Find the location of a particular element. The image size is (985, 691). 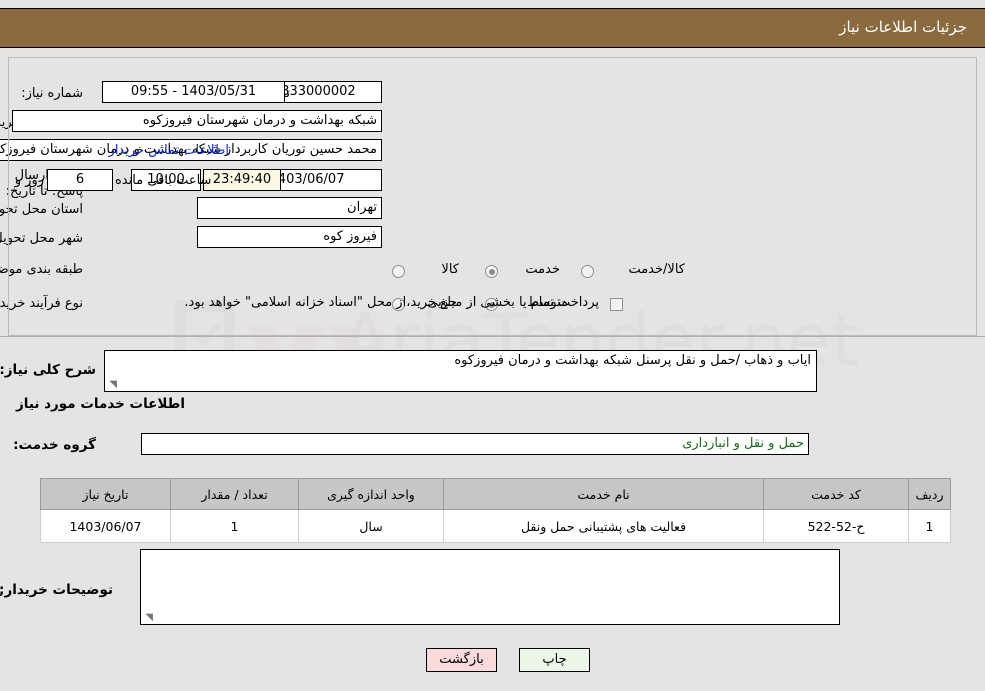

service-group-label: گروه خدمت: is located at coordinates (54, 445).